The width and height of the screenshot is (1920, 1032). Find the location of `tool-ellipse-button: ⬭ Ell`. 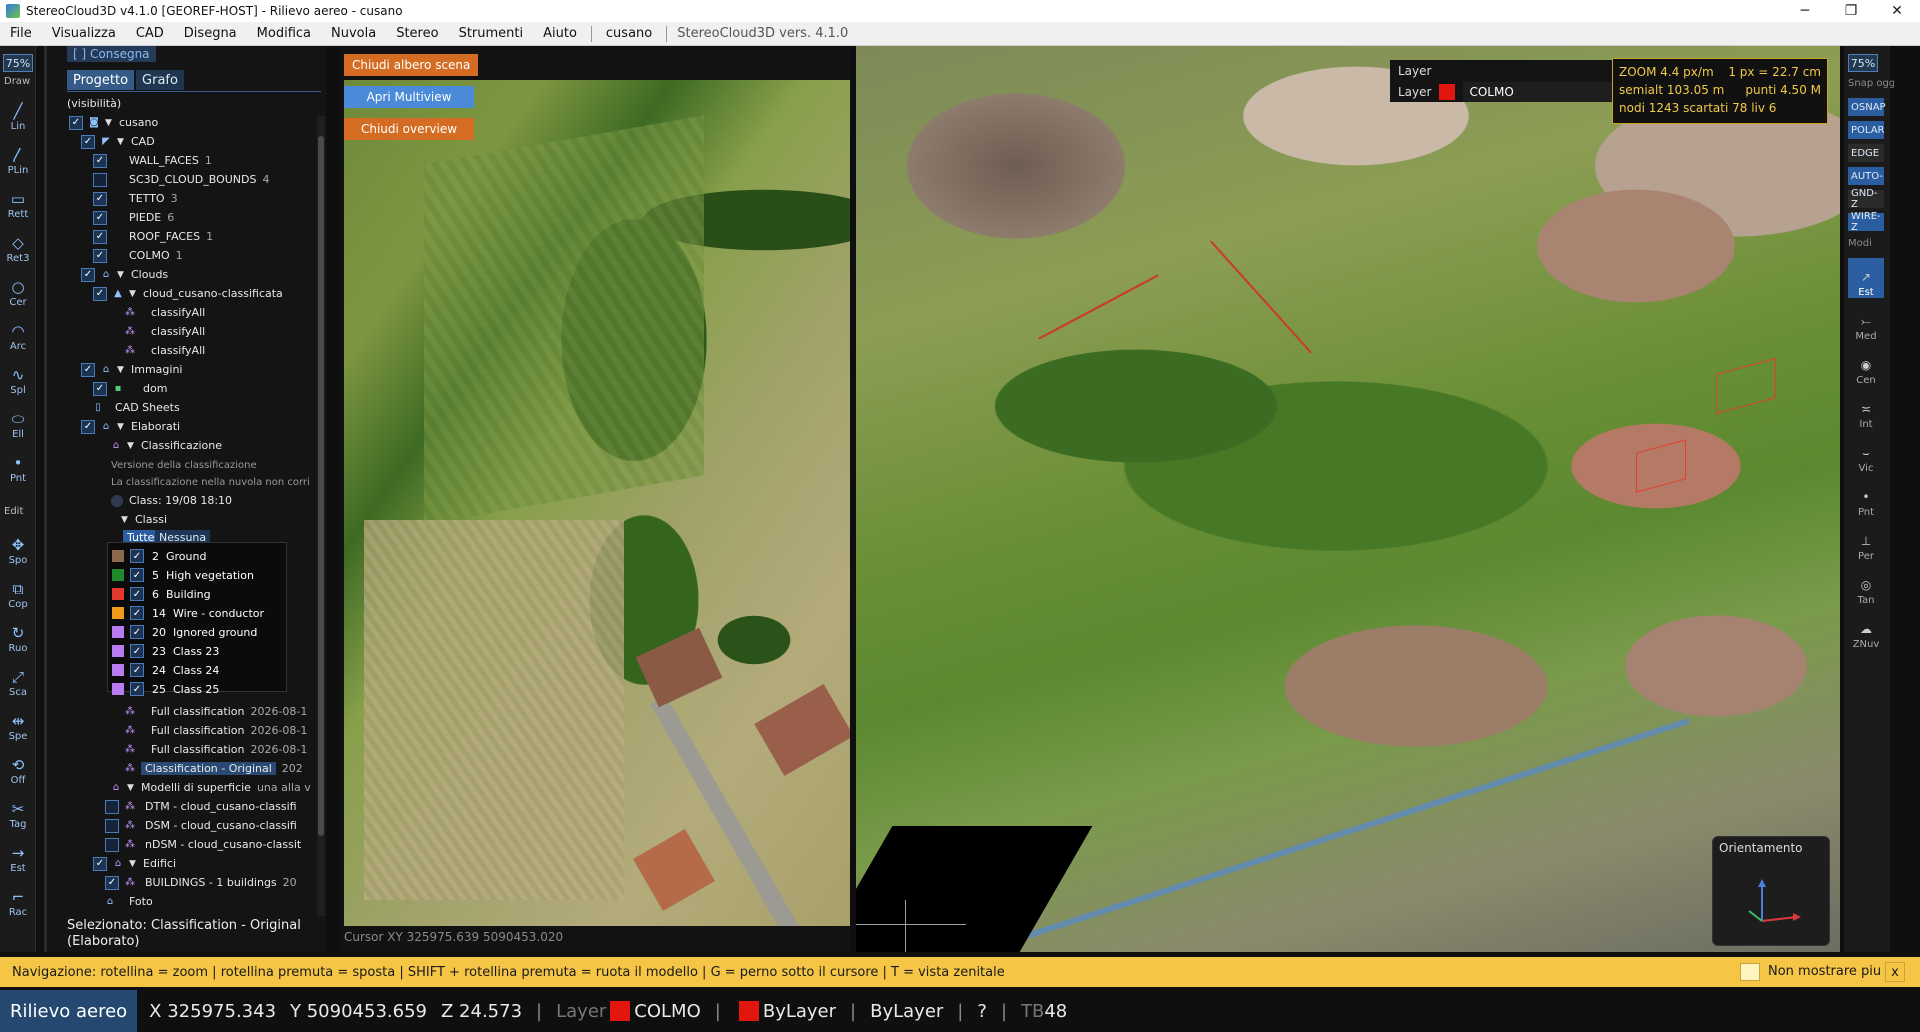

tool-ellipse-button: ⬭ Ell is located at coordinates (18, 420).